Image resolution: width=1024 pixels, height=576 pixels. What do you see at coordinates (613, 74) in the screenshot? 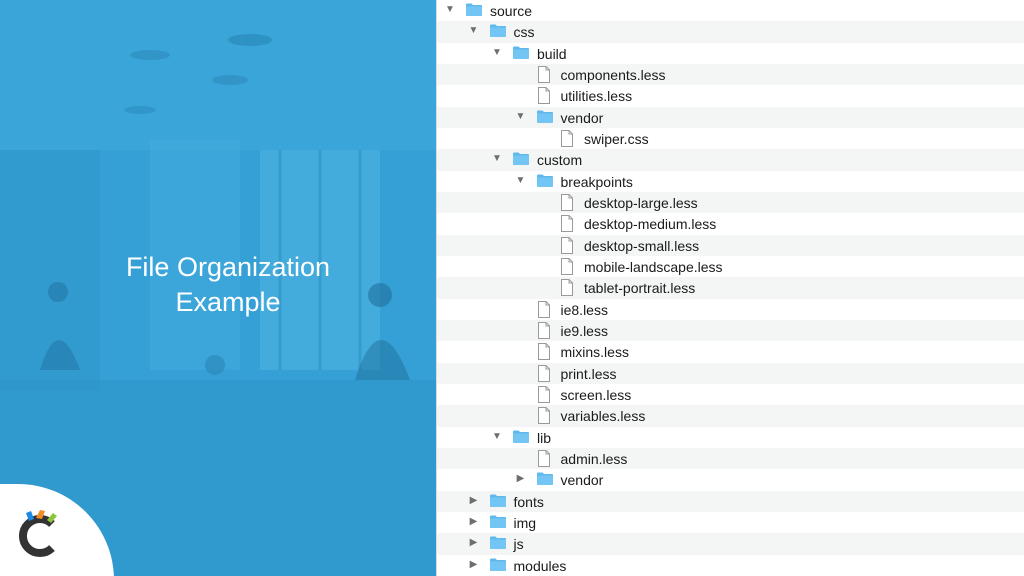
I see `tree-item-label: components.less` at bounding box center [613, 74].